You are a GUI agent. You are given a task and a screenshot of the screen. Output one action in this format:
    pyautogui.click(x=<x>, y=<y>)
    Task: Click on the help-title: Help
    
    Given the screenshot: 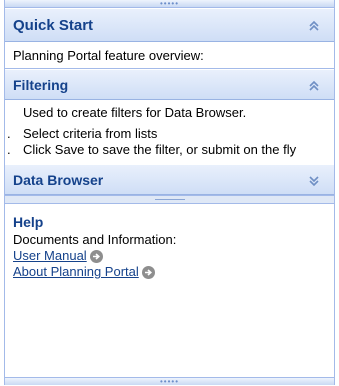 What is the action you would take?
    pyautogui.click(x=28, y=222)
    